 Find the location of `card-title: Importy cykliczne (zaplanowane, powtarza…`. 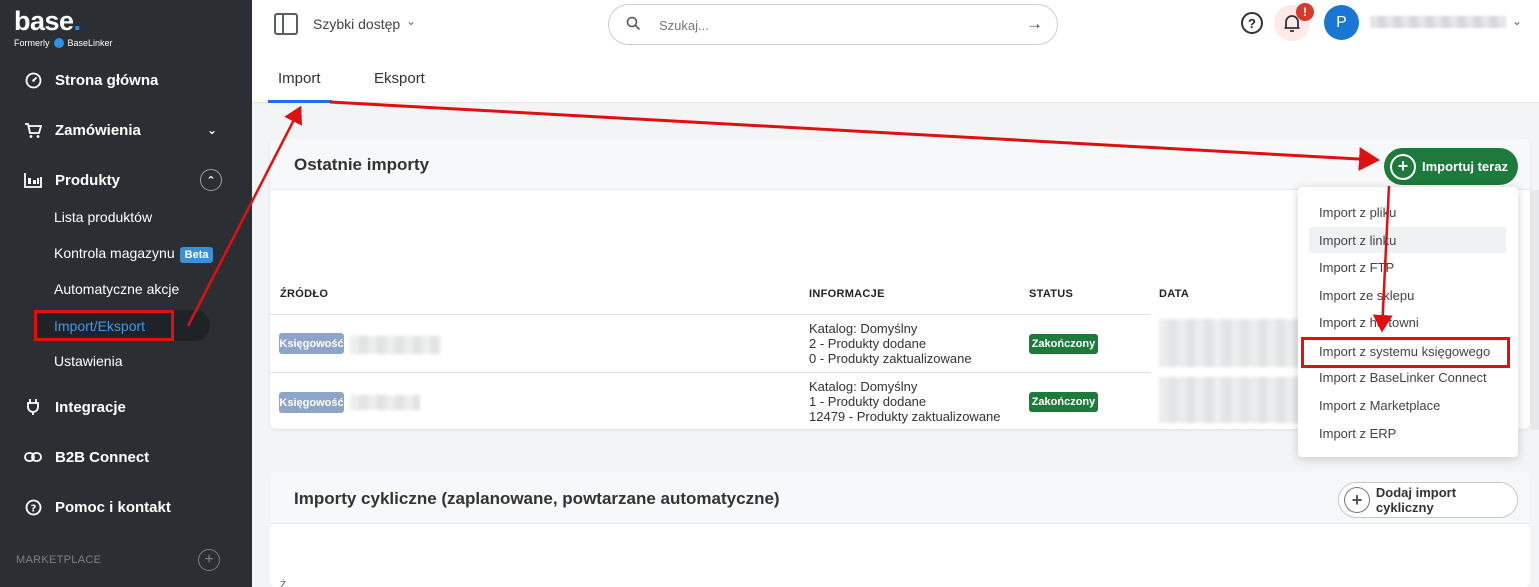

card-title: Importy cykliczne (zaplanowane, powtarza… is located at coordinates (537, 498).